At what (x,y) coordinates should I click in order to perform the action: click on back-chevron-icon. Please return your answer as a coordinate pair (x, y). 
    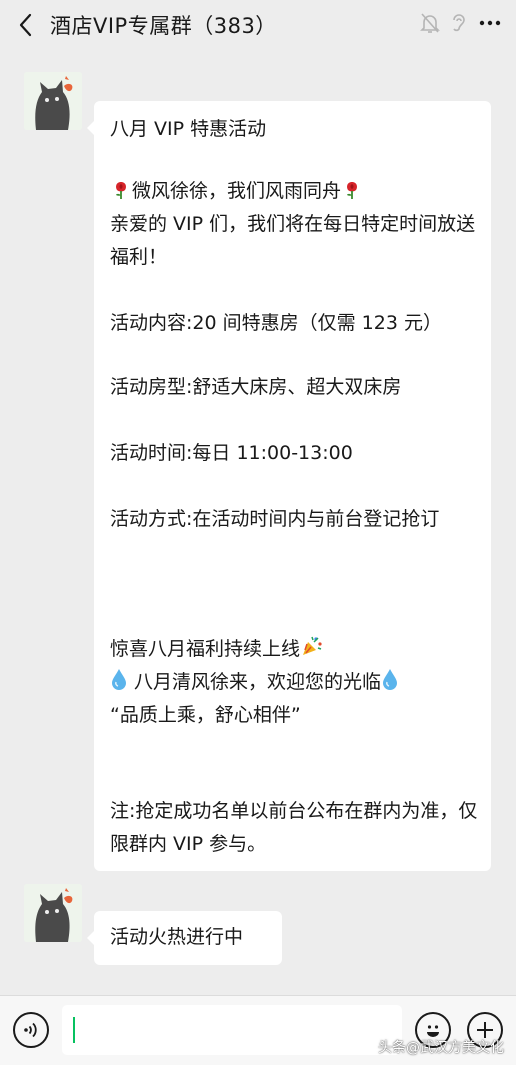
    Looking at the image, I should click on (25, 25).